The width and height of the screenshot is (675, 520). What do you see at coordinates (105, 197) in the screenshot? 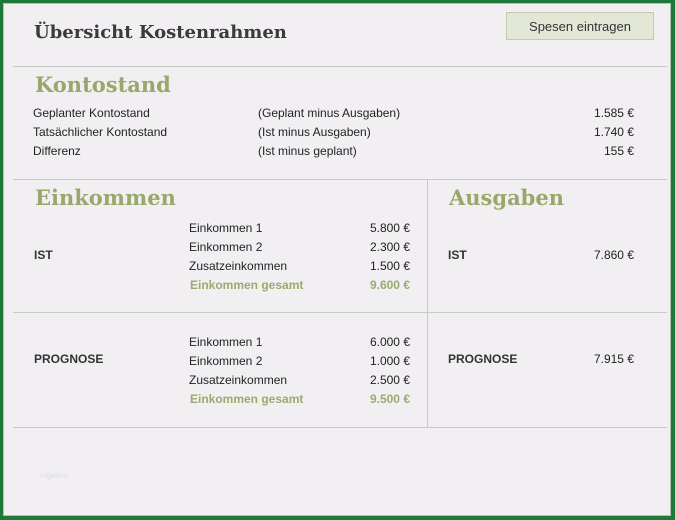
I see `einkommen-heading: Einkommen` at bounding box center [105, 197].